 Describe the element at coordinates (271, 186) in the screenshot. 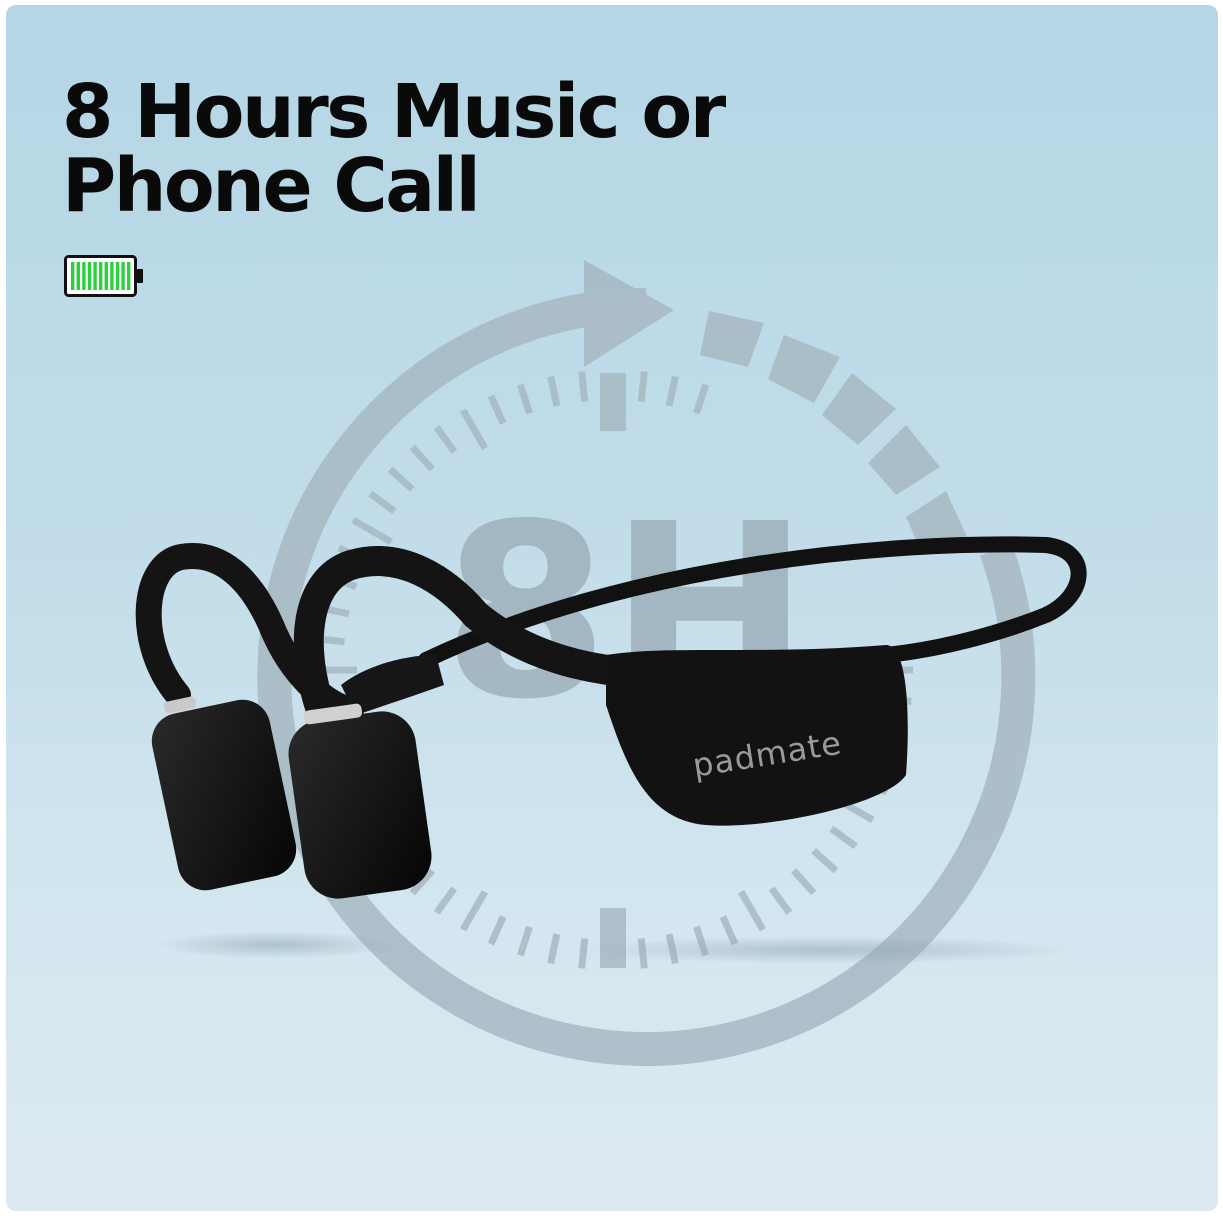

I see `headline-line-2: Phone Call` at that location.